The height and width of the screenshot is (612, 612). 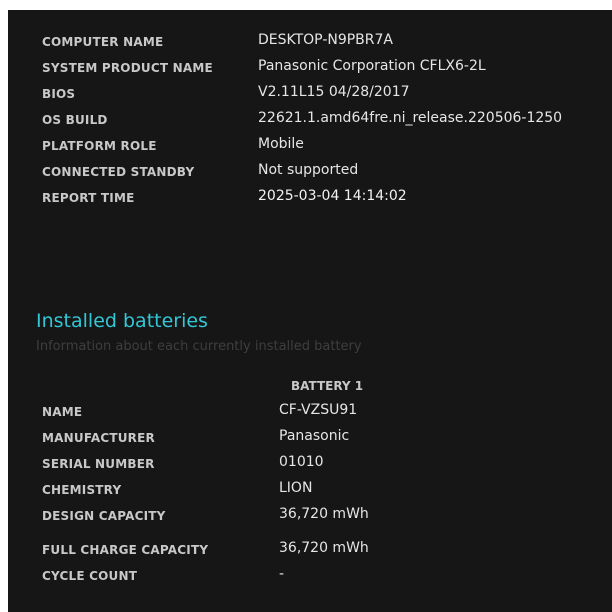 I want to click on os-build-value: 22621.1.amd64fre.ni_release.220506-1250, so click(x=410, y=118).